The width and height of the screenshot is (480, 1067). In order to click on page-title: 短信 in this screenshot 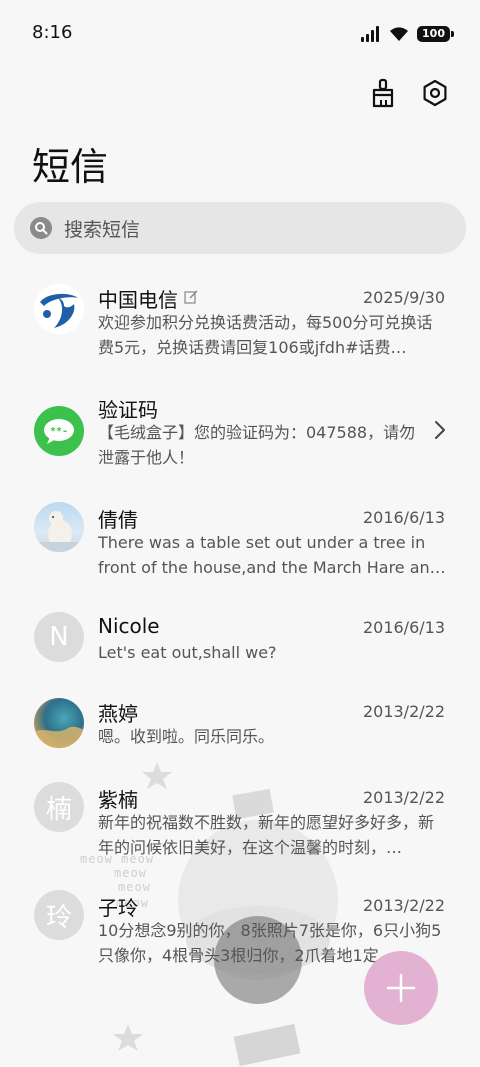, I will do `click(70, 167)`.